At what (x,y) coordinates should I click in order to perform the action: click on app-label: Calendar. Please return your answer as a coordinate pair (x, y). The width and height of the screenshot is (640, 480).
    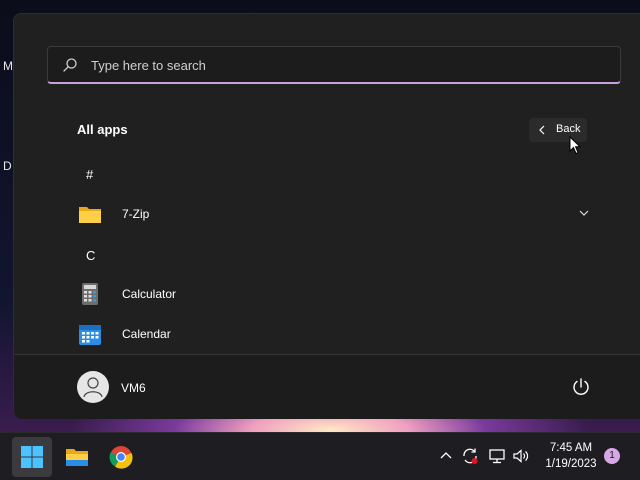
    Looking at the image, I should click on (146, 334).